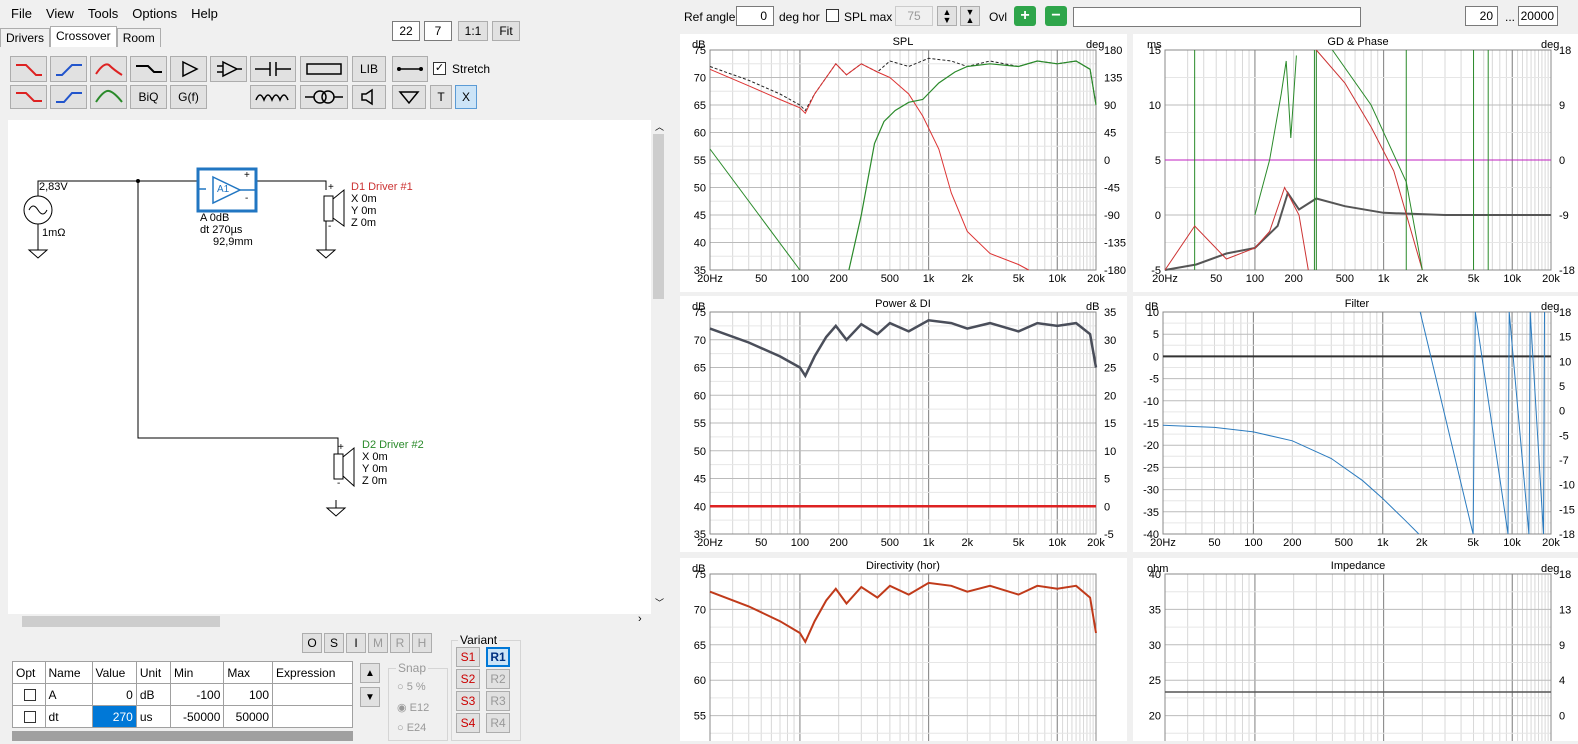 This screenshot has height=744, width=1578. I want to click on d2-z-label: Z 0m, so click(375, 481).